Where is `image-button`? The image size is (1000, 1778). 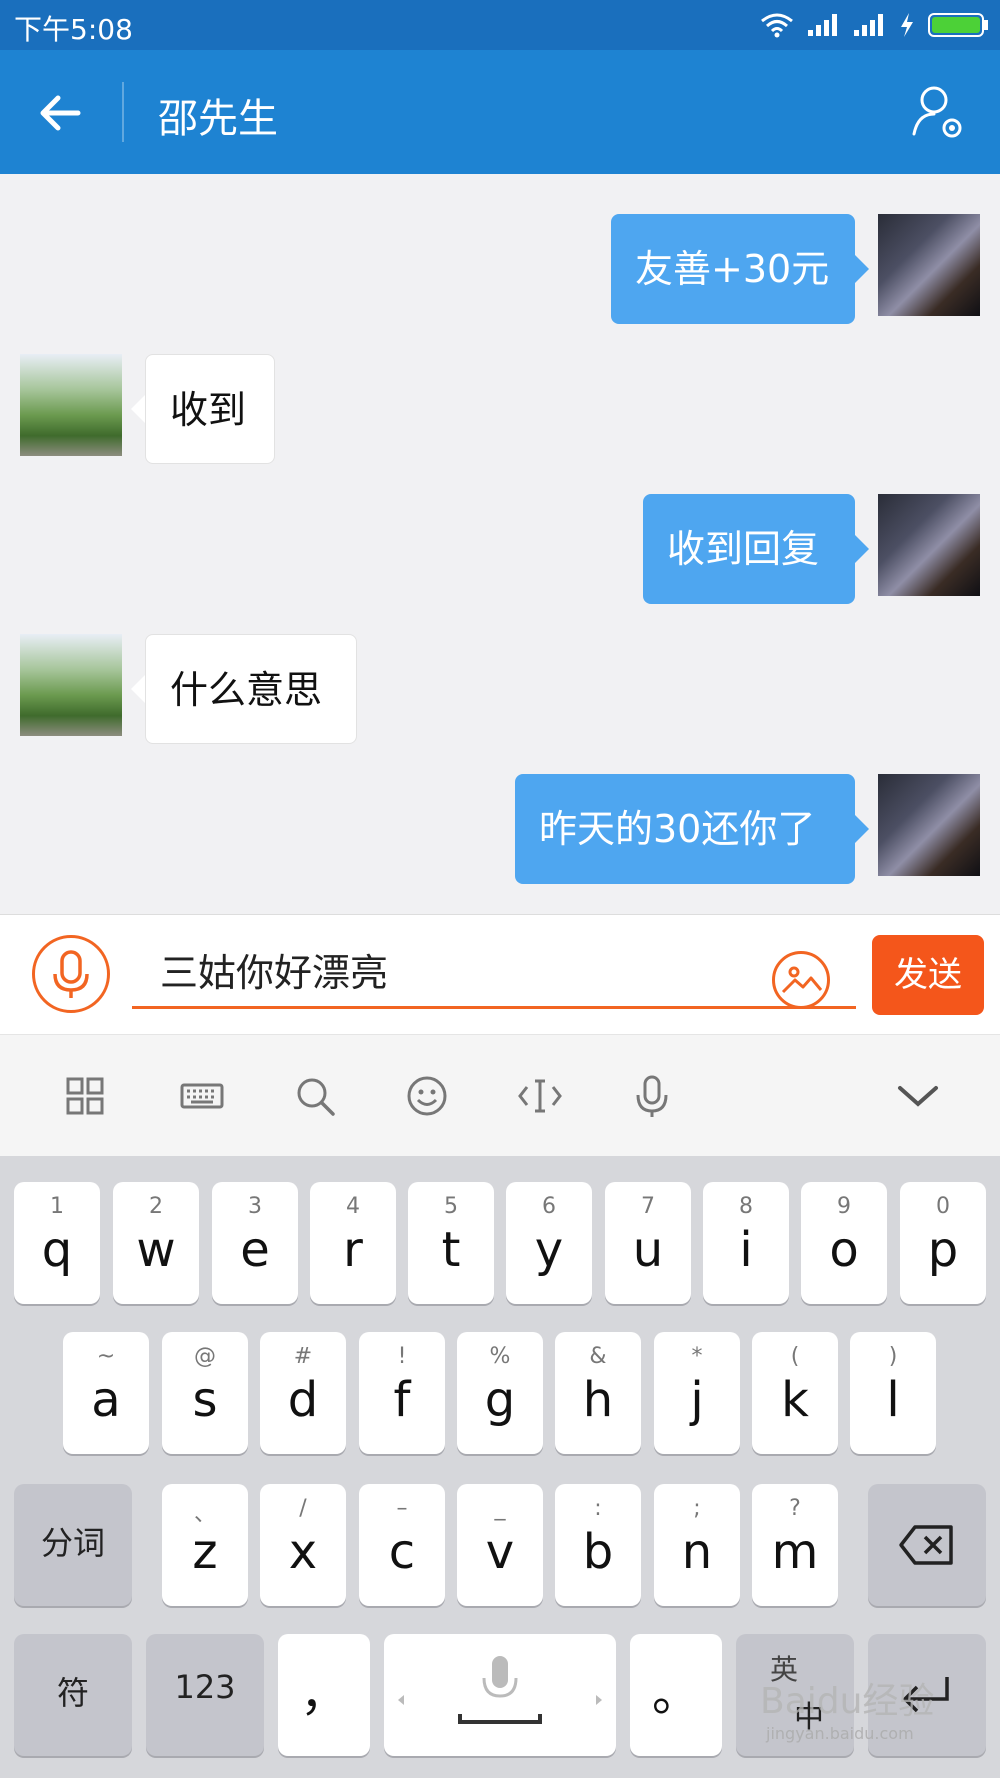 image-button is located at coordinates (801, 980).